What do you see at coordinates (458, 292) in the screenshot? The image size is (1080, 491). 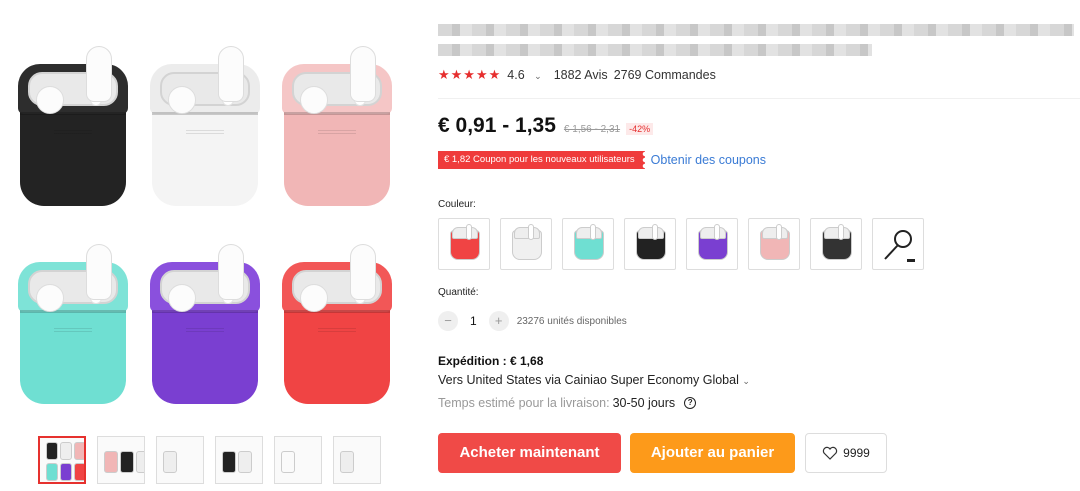 I see `quantity-label: Quantité:` at bounding box center [458, 292].